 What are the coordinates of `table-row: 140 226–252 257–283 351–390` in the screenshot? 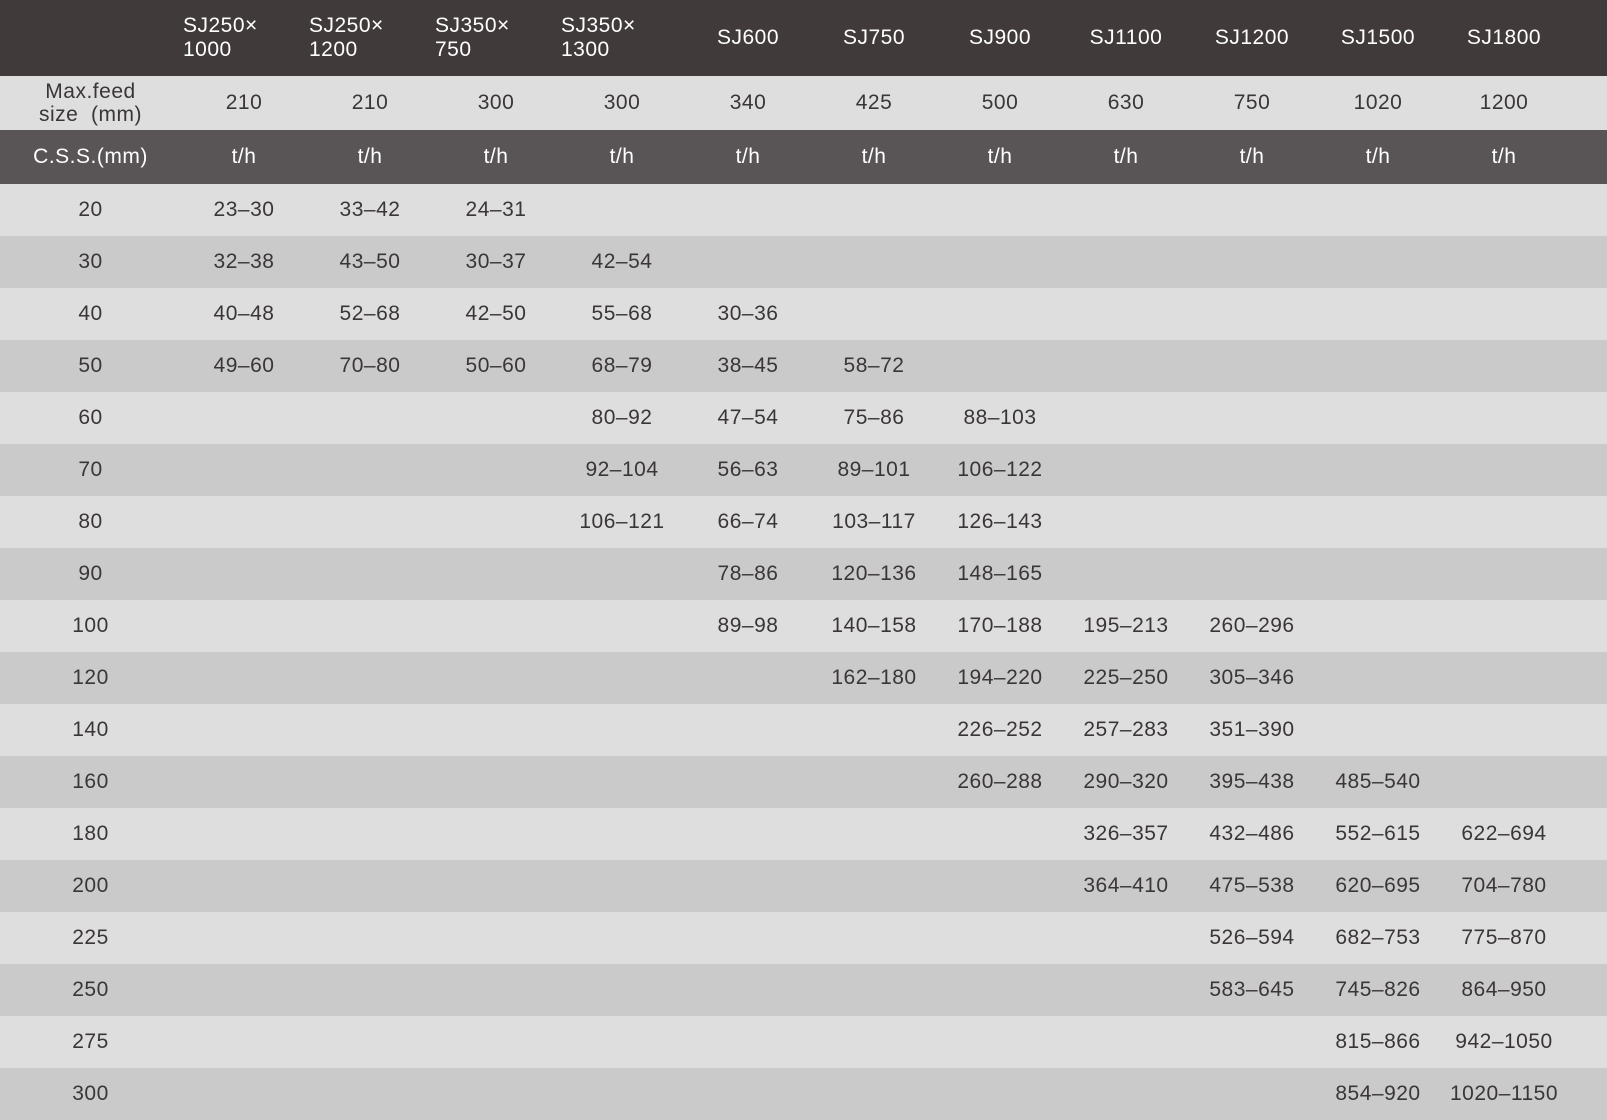 It's located at (803, 730).